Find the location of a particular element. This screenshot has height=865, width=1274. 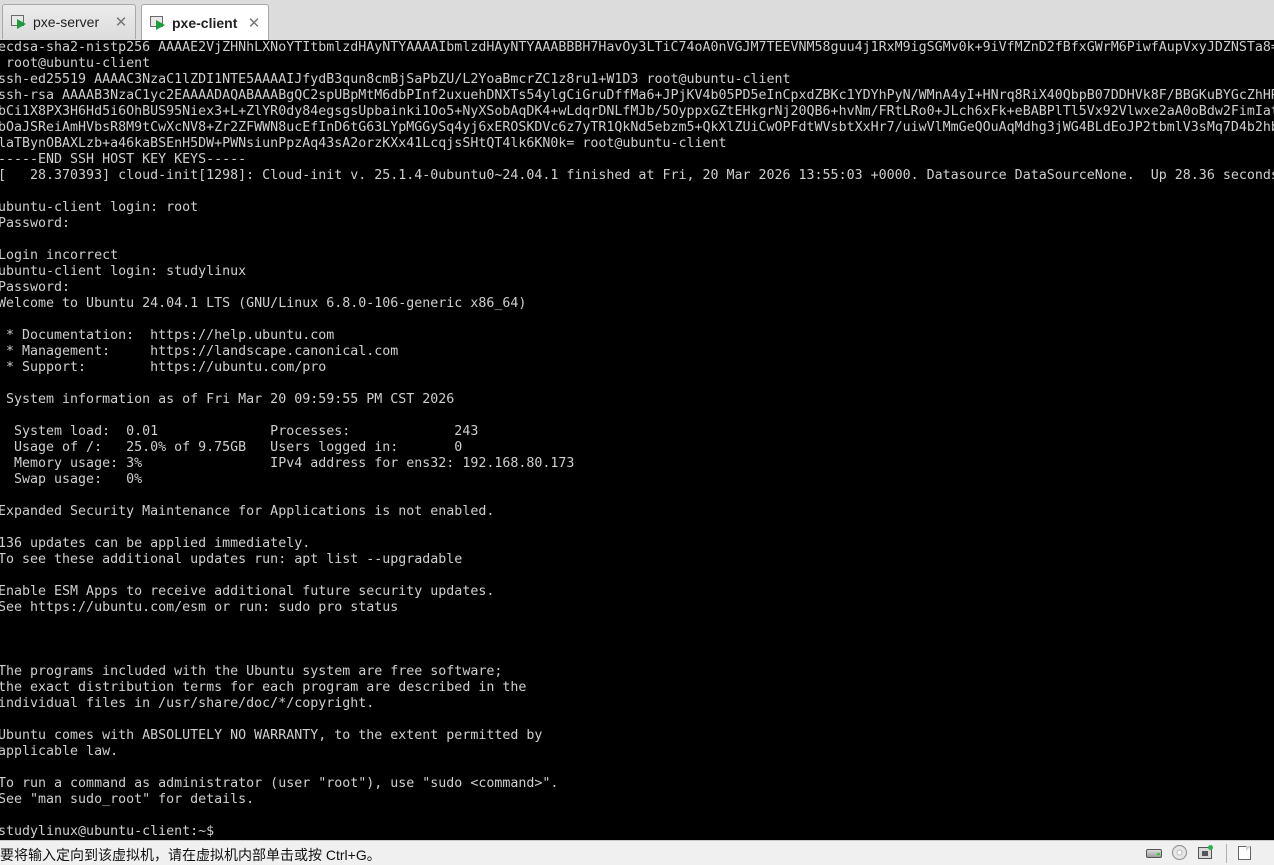

tab-label: pxe-server is located at coordinates (66, 22).